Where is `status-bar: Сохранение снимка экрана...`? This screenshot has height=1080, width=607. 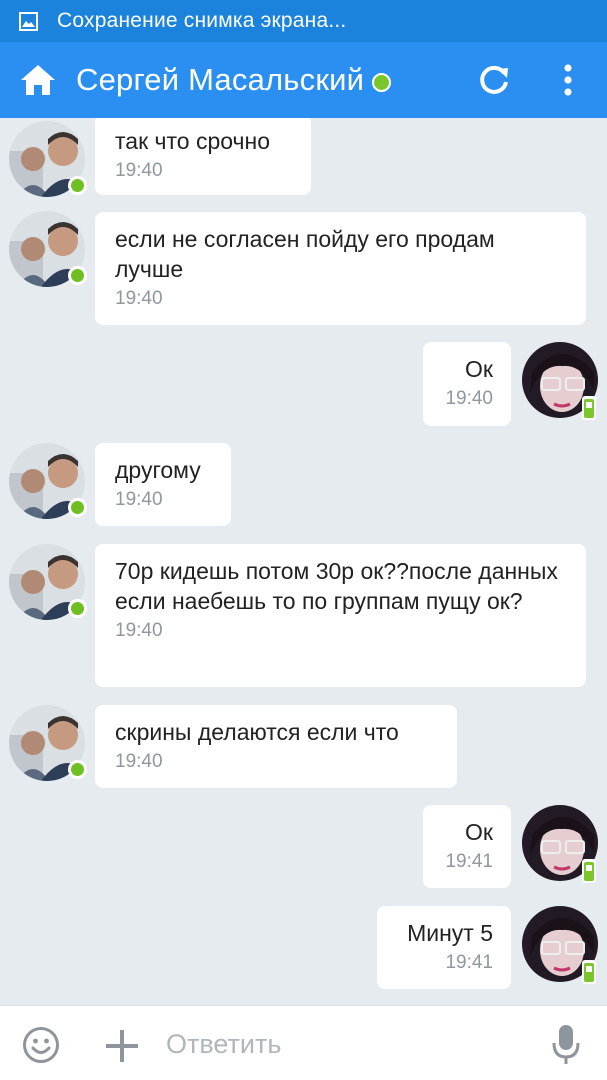 status-bar: Сохранение снимка экрана... is located at coordinates (303, 21).